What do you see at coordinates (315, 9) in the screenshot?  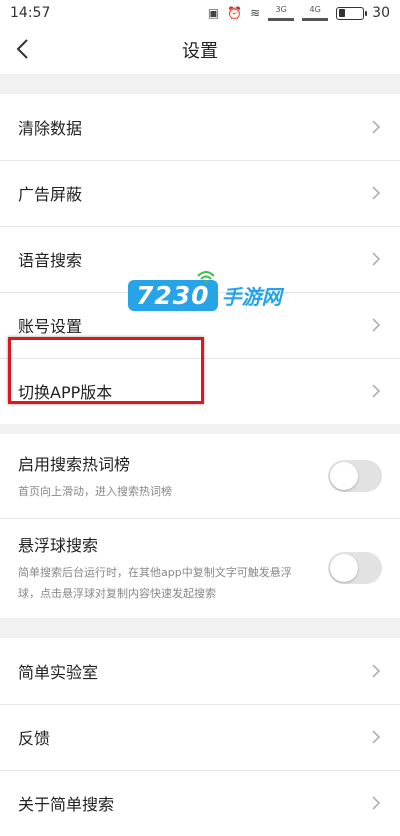 I see `signal-4g-label: 4G` at bounding box center [315, 9].